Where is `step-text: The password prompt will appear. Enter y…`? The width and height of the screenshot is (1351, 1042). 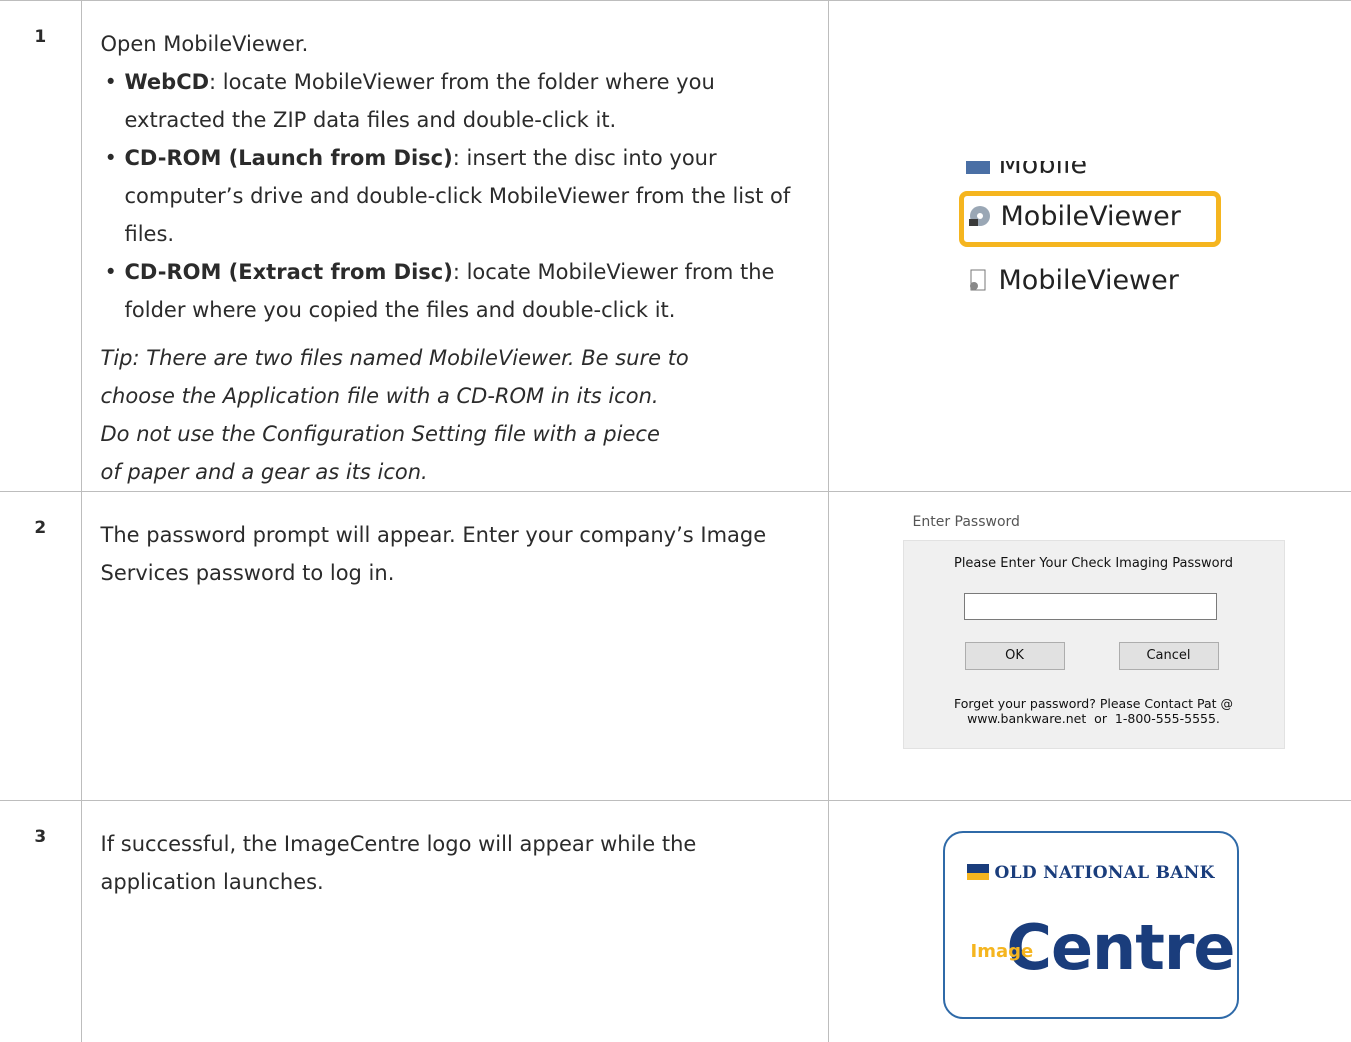
step-text: The password prompt will appear. Enter y… is located at coordinates (433, 554).